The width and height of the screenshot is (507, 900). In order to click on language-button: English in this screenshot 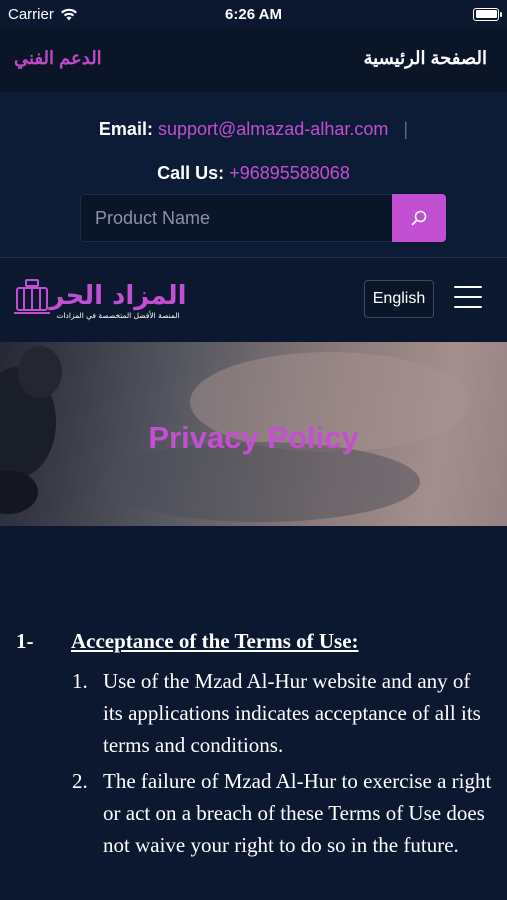, I will do `click(399, 299)`.